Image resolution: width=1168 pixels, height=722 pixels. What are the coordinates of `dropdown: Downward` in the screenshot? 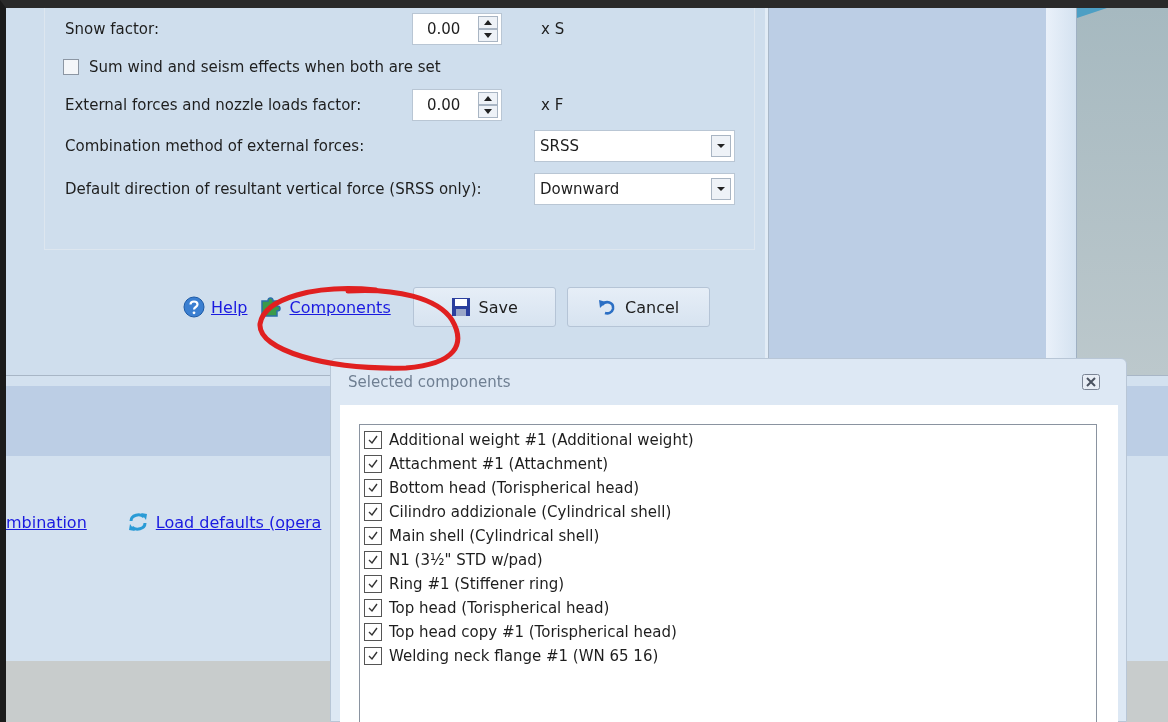 It's located at (634, 188).